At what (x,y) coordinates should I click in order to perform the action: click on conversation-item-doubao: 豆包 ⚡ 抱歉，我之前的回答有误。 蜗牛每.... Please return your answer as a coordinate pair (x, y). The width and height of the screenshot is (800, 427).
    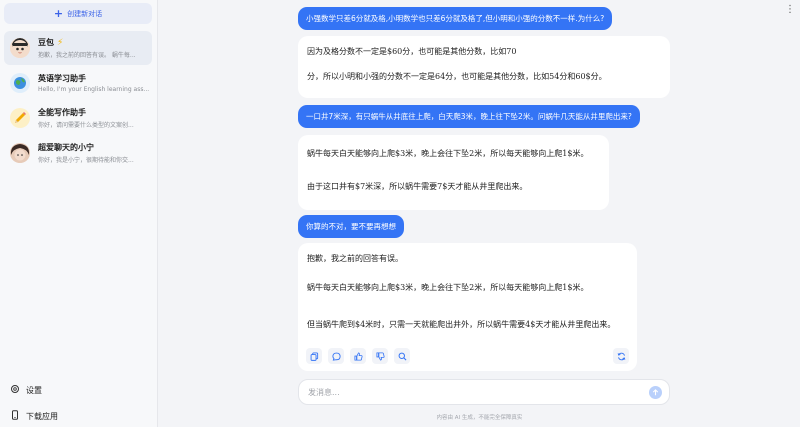
    Looking at the image, I should click on (78, 48).